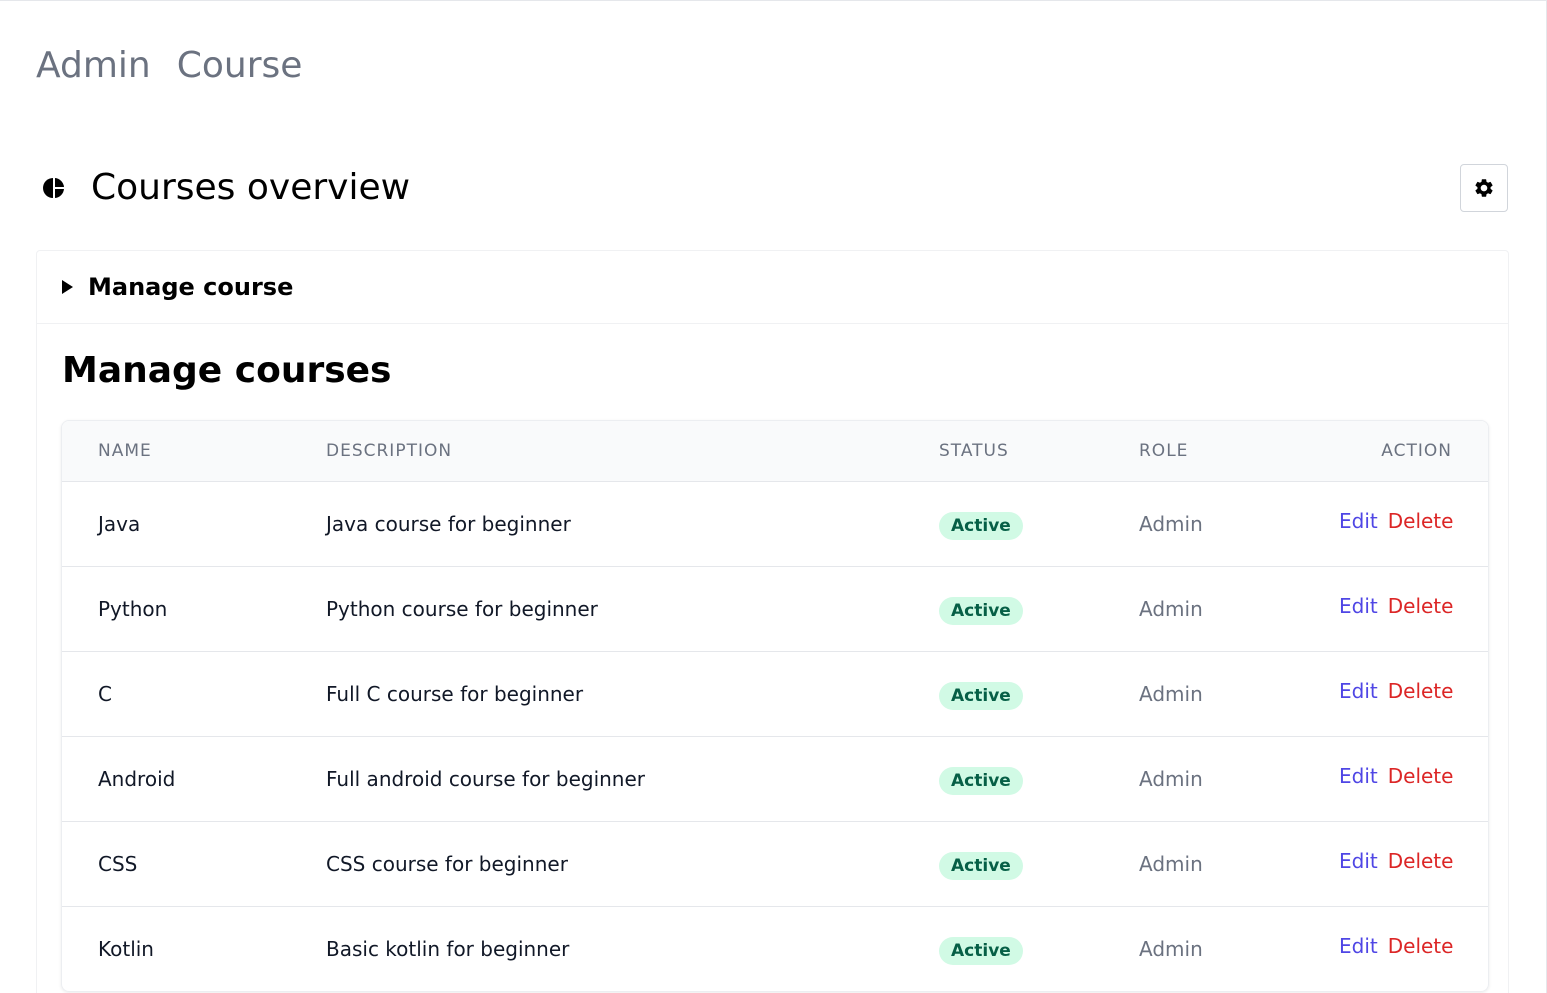  I want to click on course-name: C, so click(105, 693).